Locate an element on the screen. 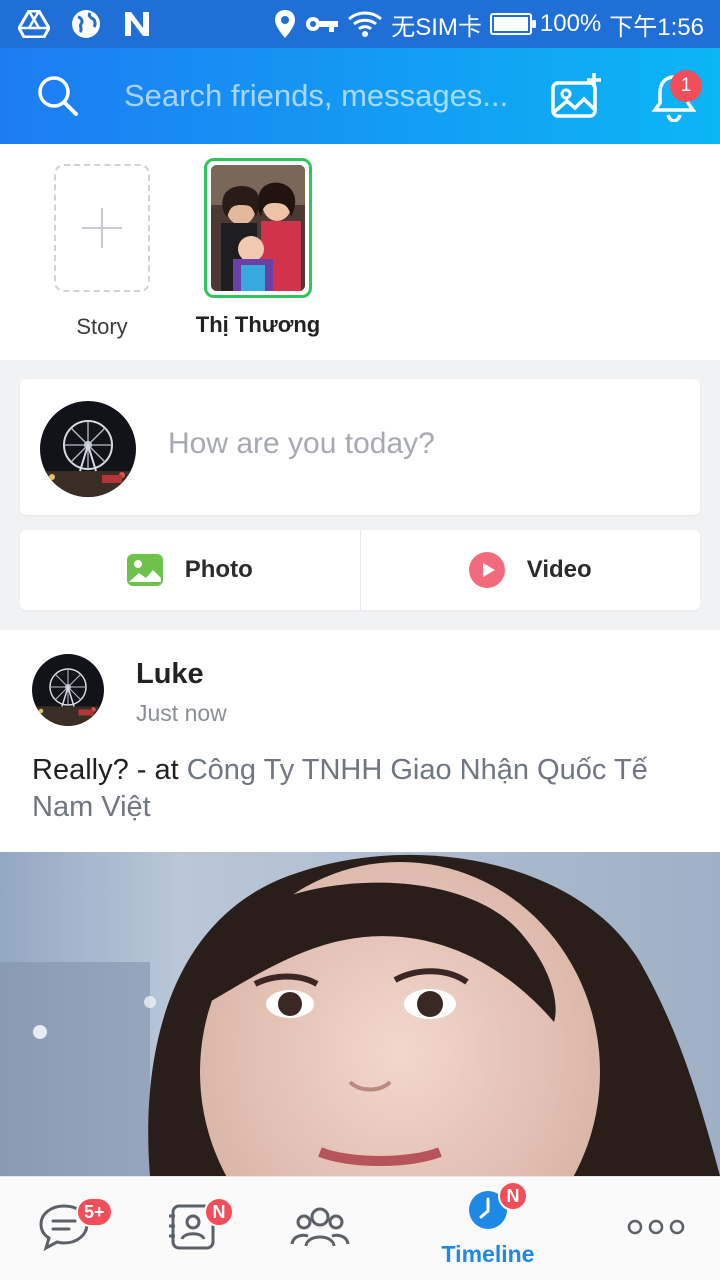 Image resolution: width=720 pixels, height=1280 pixels. group-icon is located at coordinates (320, 1229).